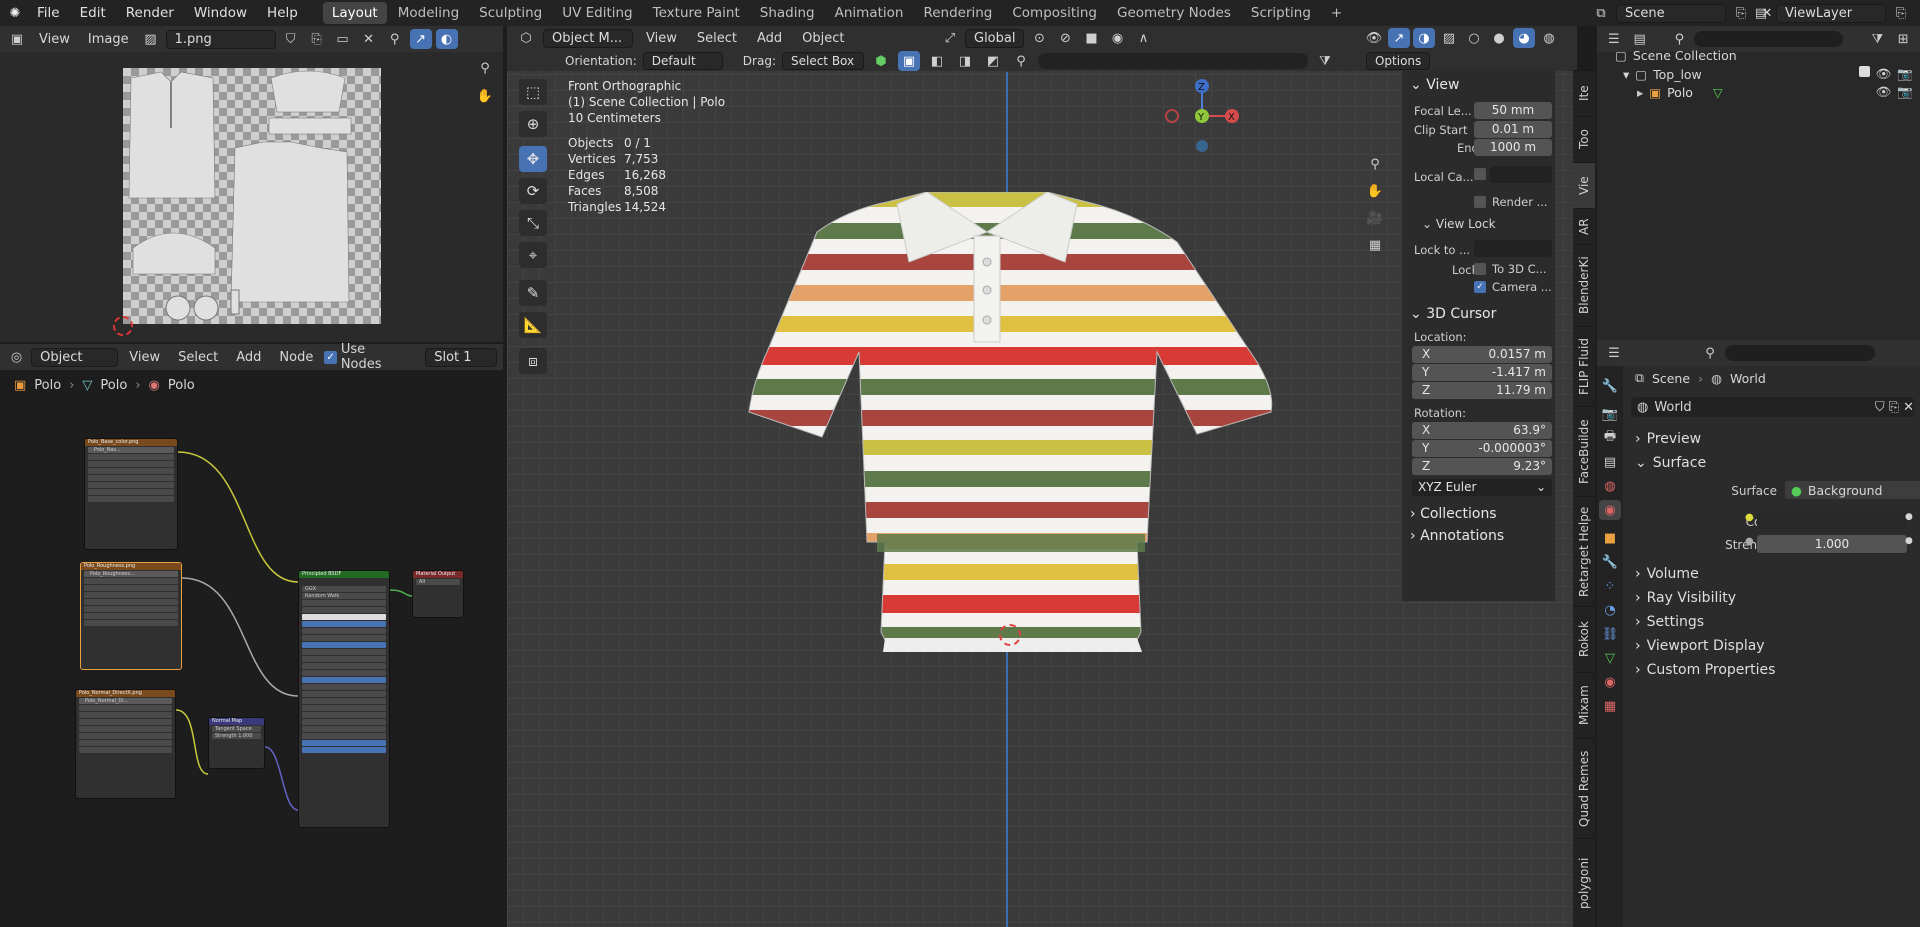 The height and width of the screenshot is (927, 1920). I want to click on view-layer-tab-icon: ▤, so click(1610, 462).